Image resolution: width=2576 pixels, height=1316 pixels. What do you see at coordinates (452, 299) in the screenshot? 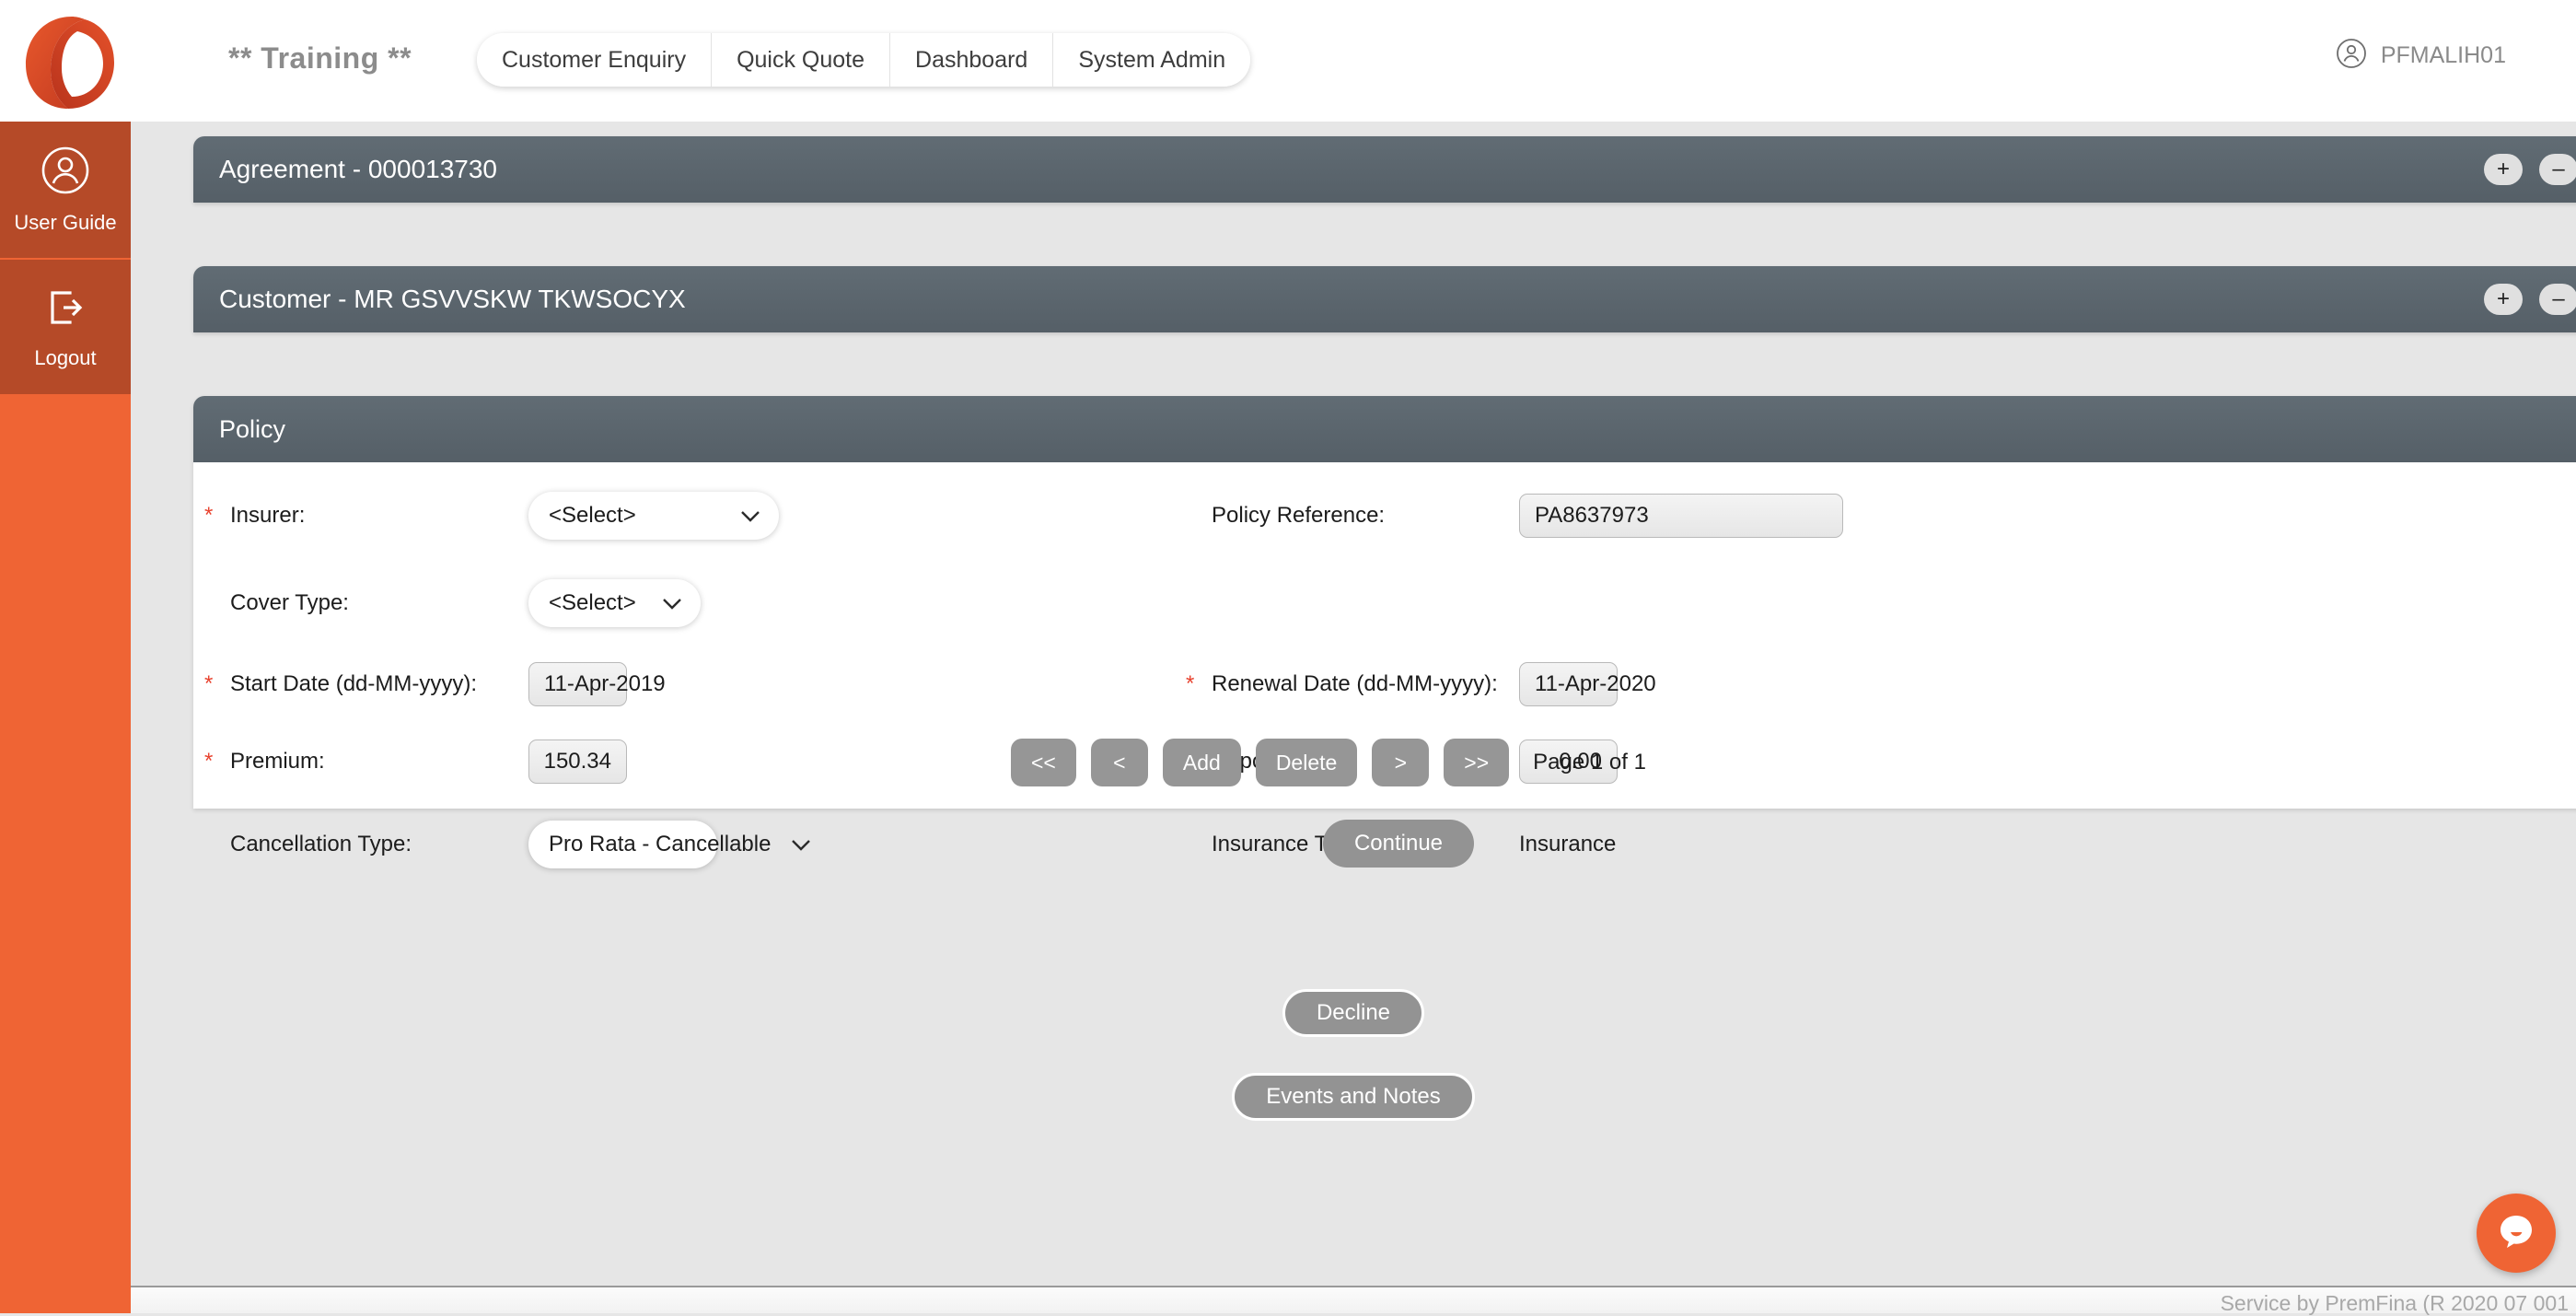
I see `customer-title: Customer - MR GSVVSKW TKWSOCYX` at bounding box center [452, 299].